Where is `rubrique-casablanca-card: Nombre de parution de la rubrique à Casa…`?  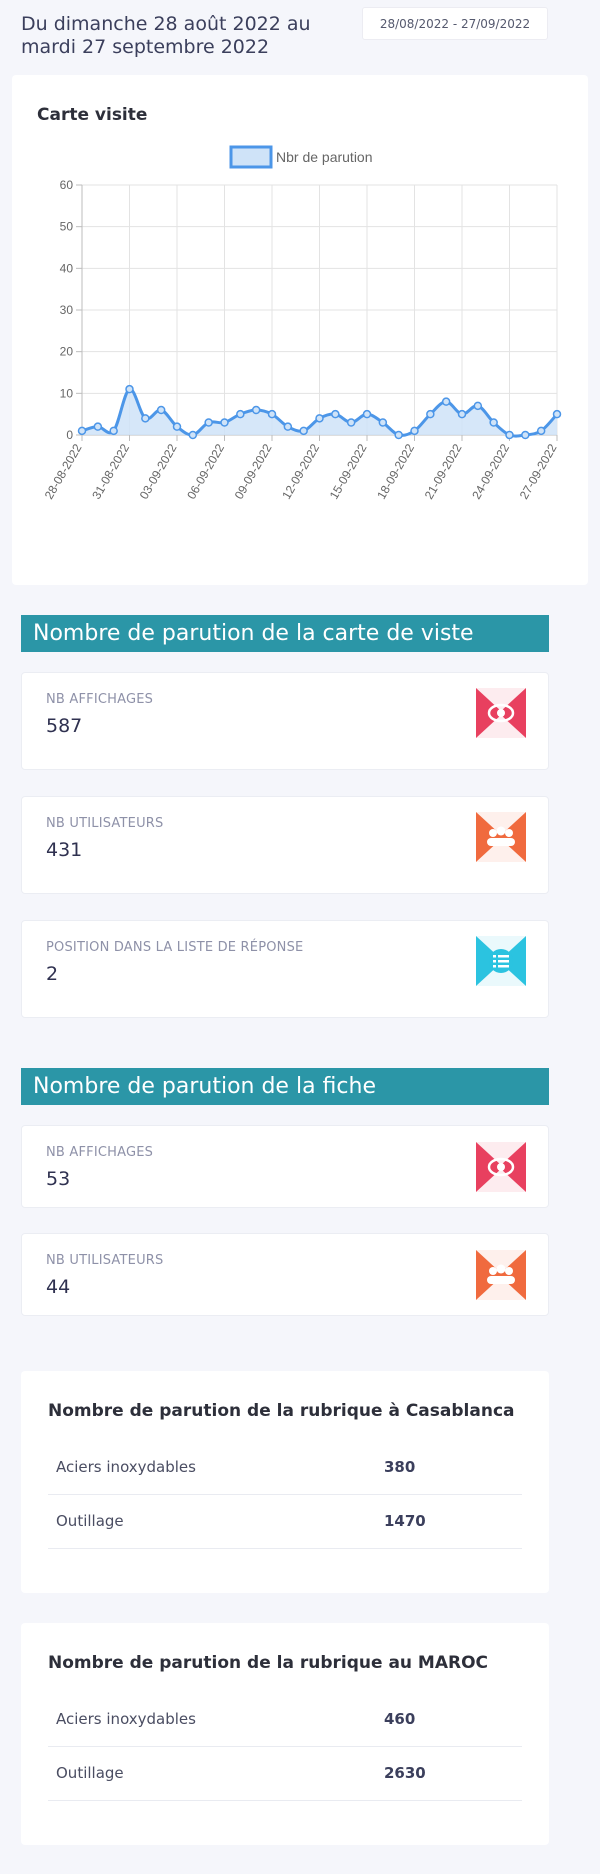
rubrique-casablanca-card: Nombre de parution de la rubrique à Casa… is located at coordinates (285, 1482).